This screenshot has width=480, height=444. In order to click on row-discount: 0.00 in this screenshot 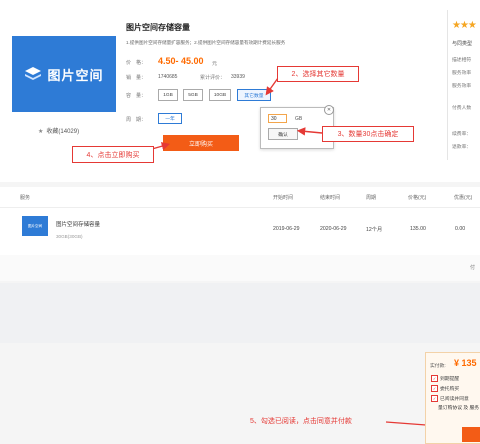, I will do `click(460, 229)`.